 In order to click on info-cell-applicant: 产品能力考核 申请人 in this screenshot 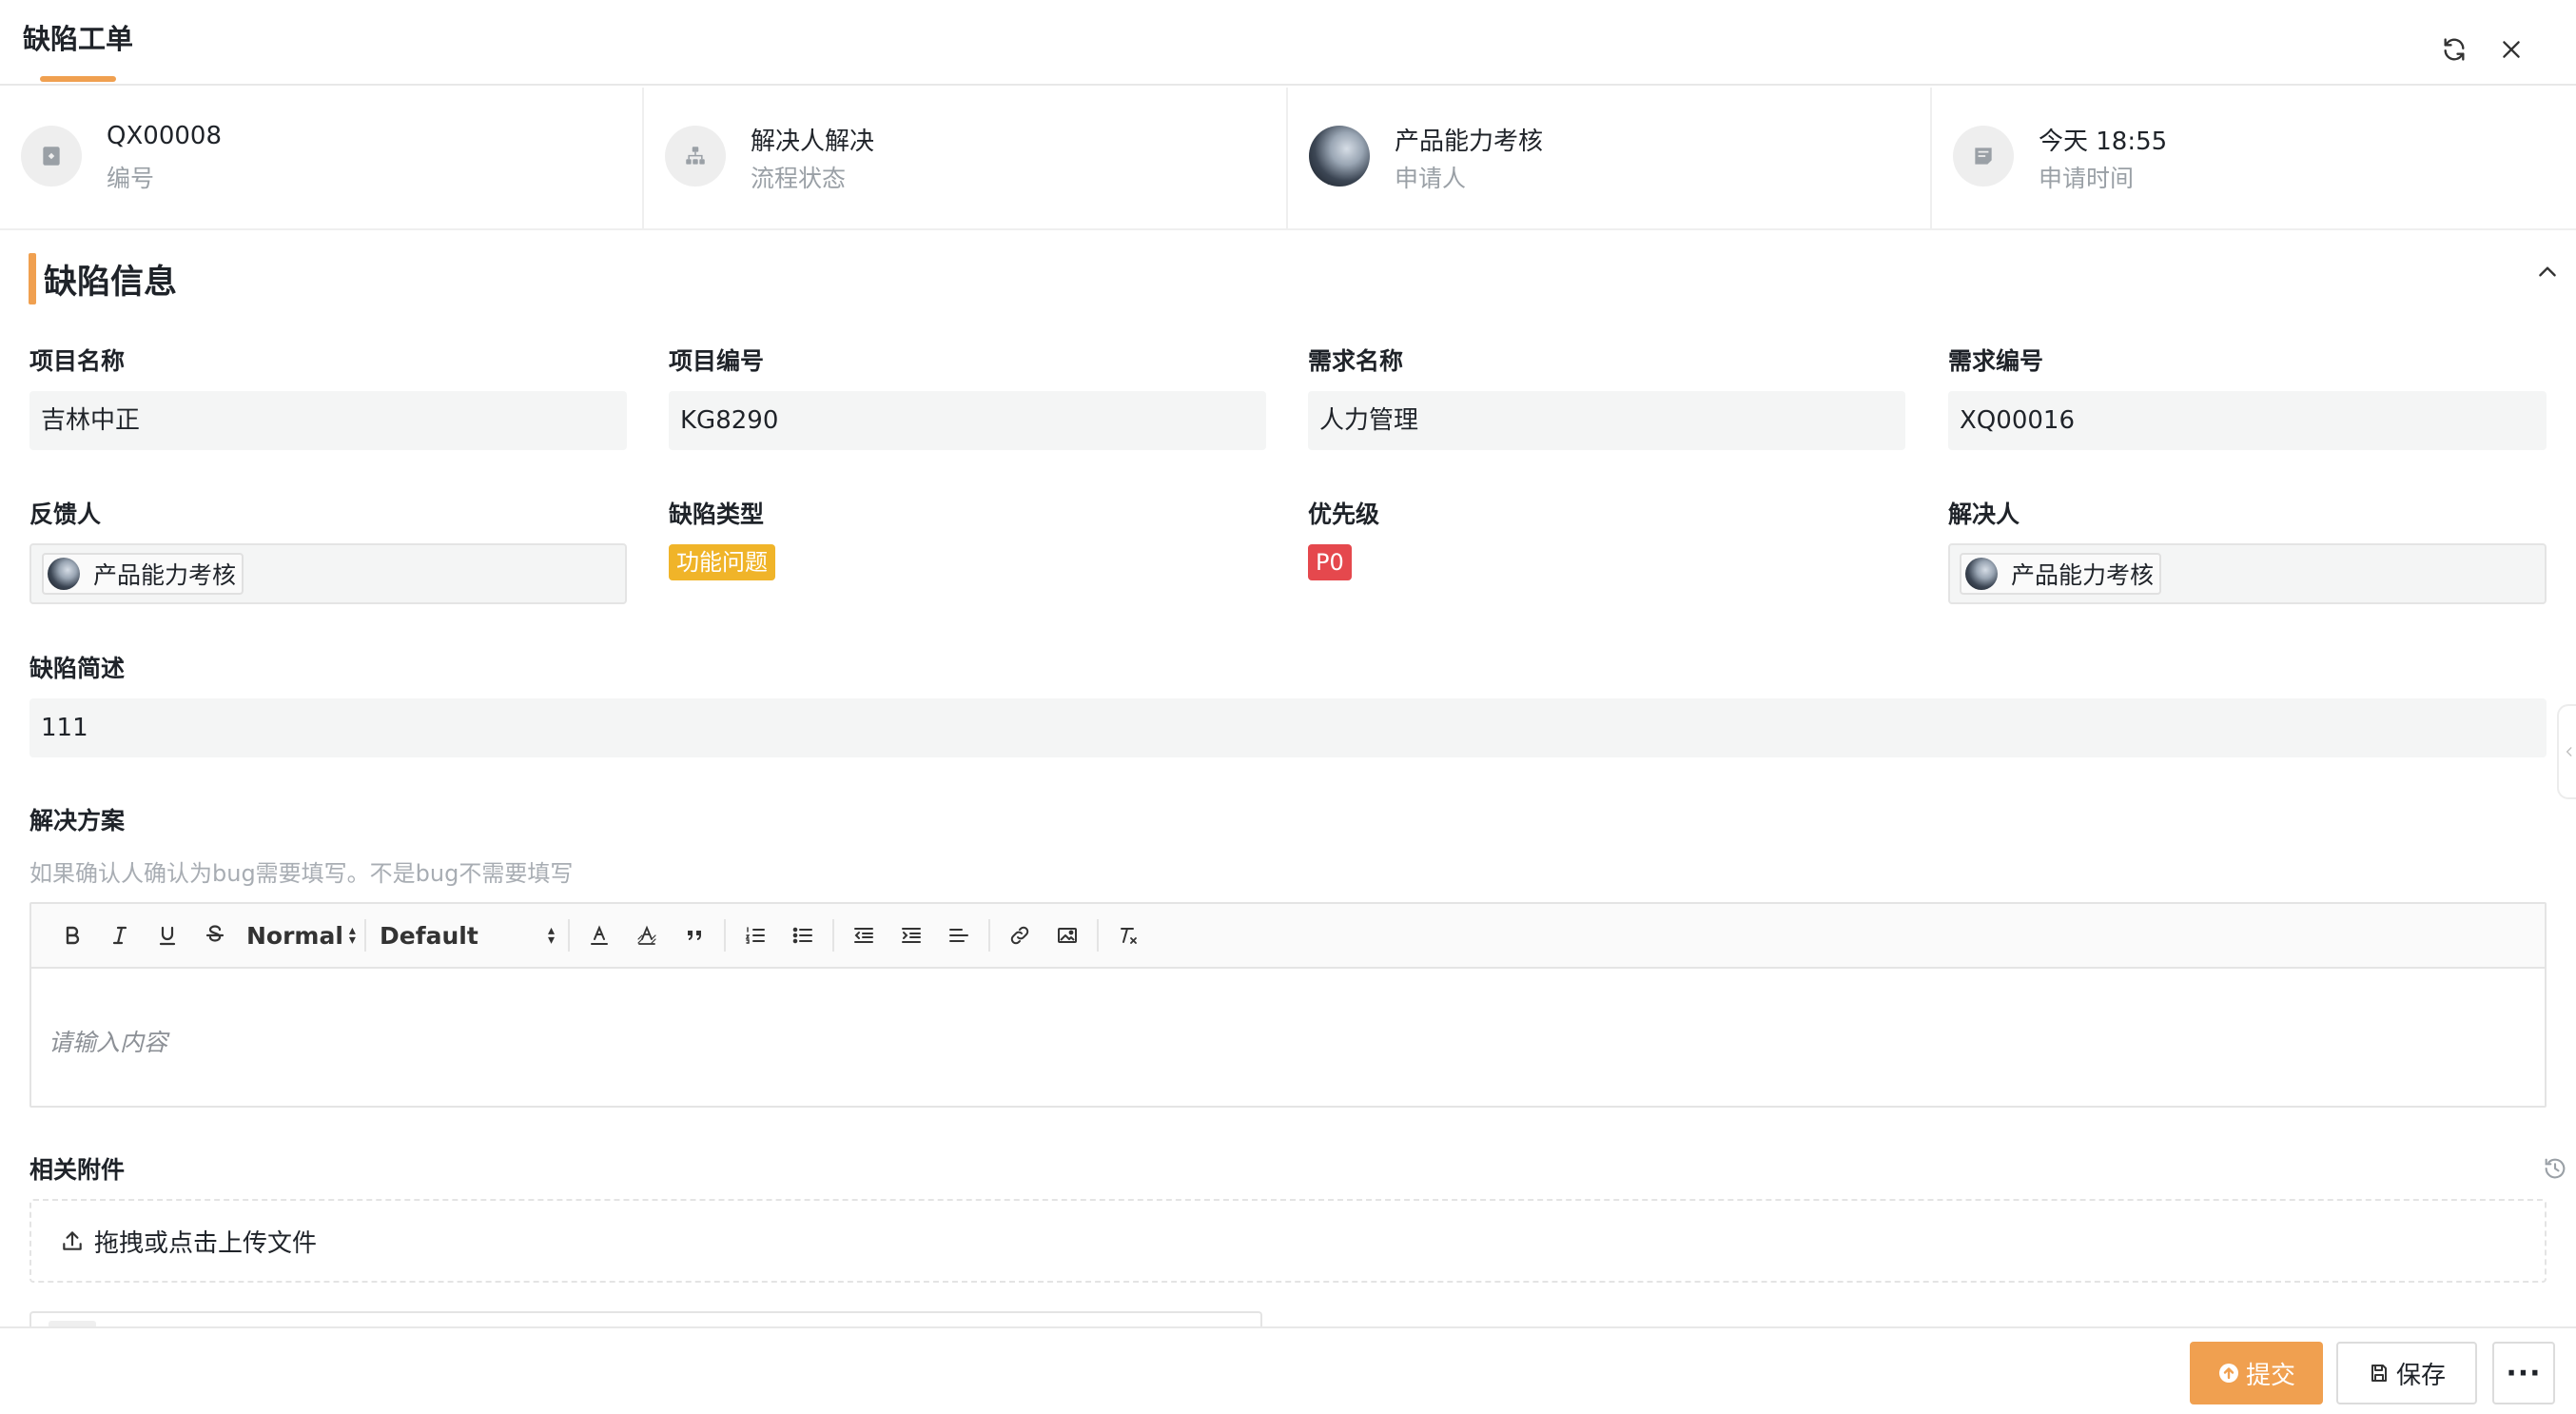, I will do `click(1610, 159)`.